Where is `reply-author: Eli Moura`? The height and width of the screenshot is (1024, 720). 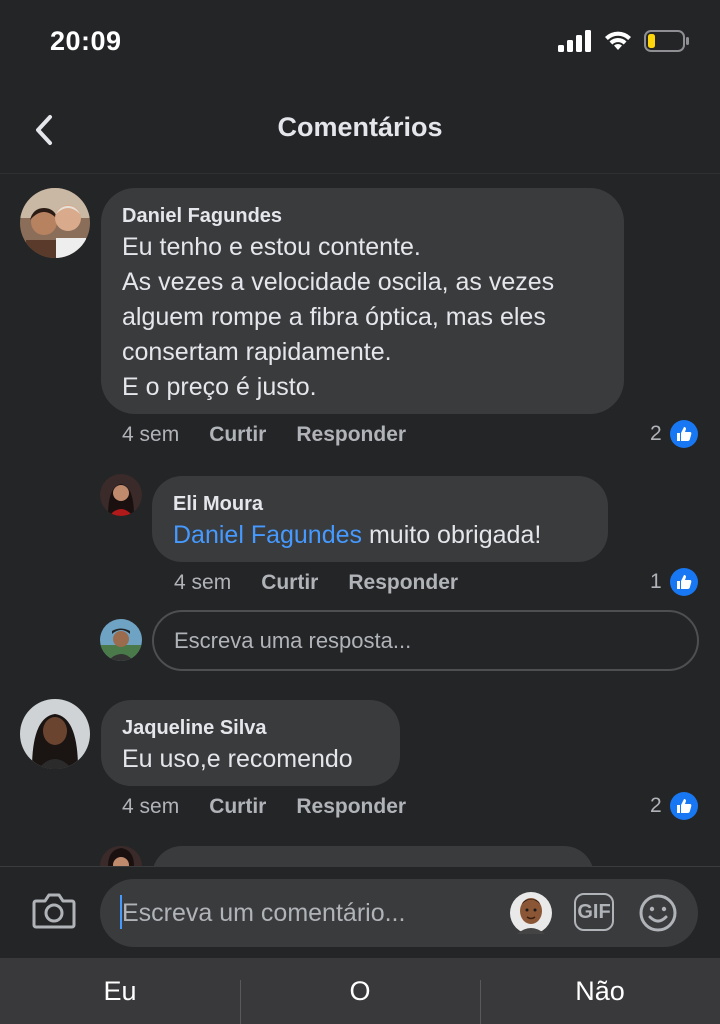
reply-author: Eli Moura is located at coordinates (380, 504).